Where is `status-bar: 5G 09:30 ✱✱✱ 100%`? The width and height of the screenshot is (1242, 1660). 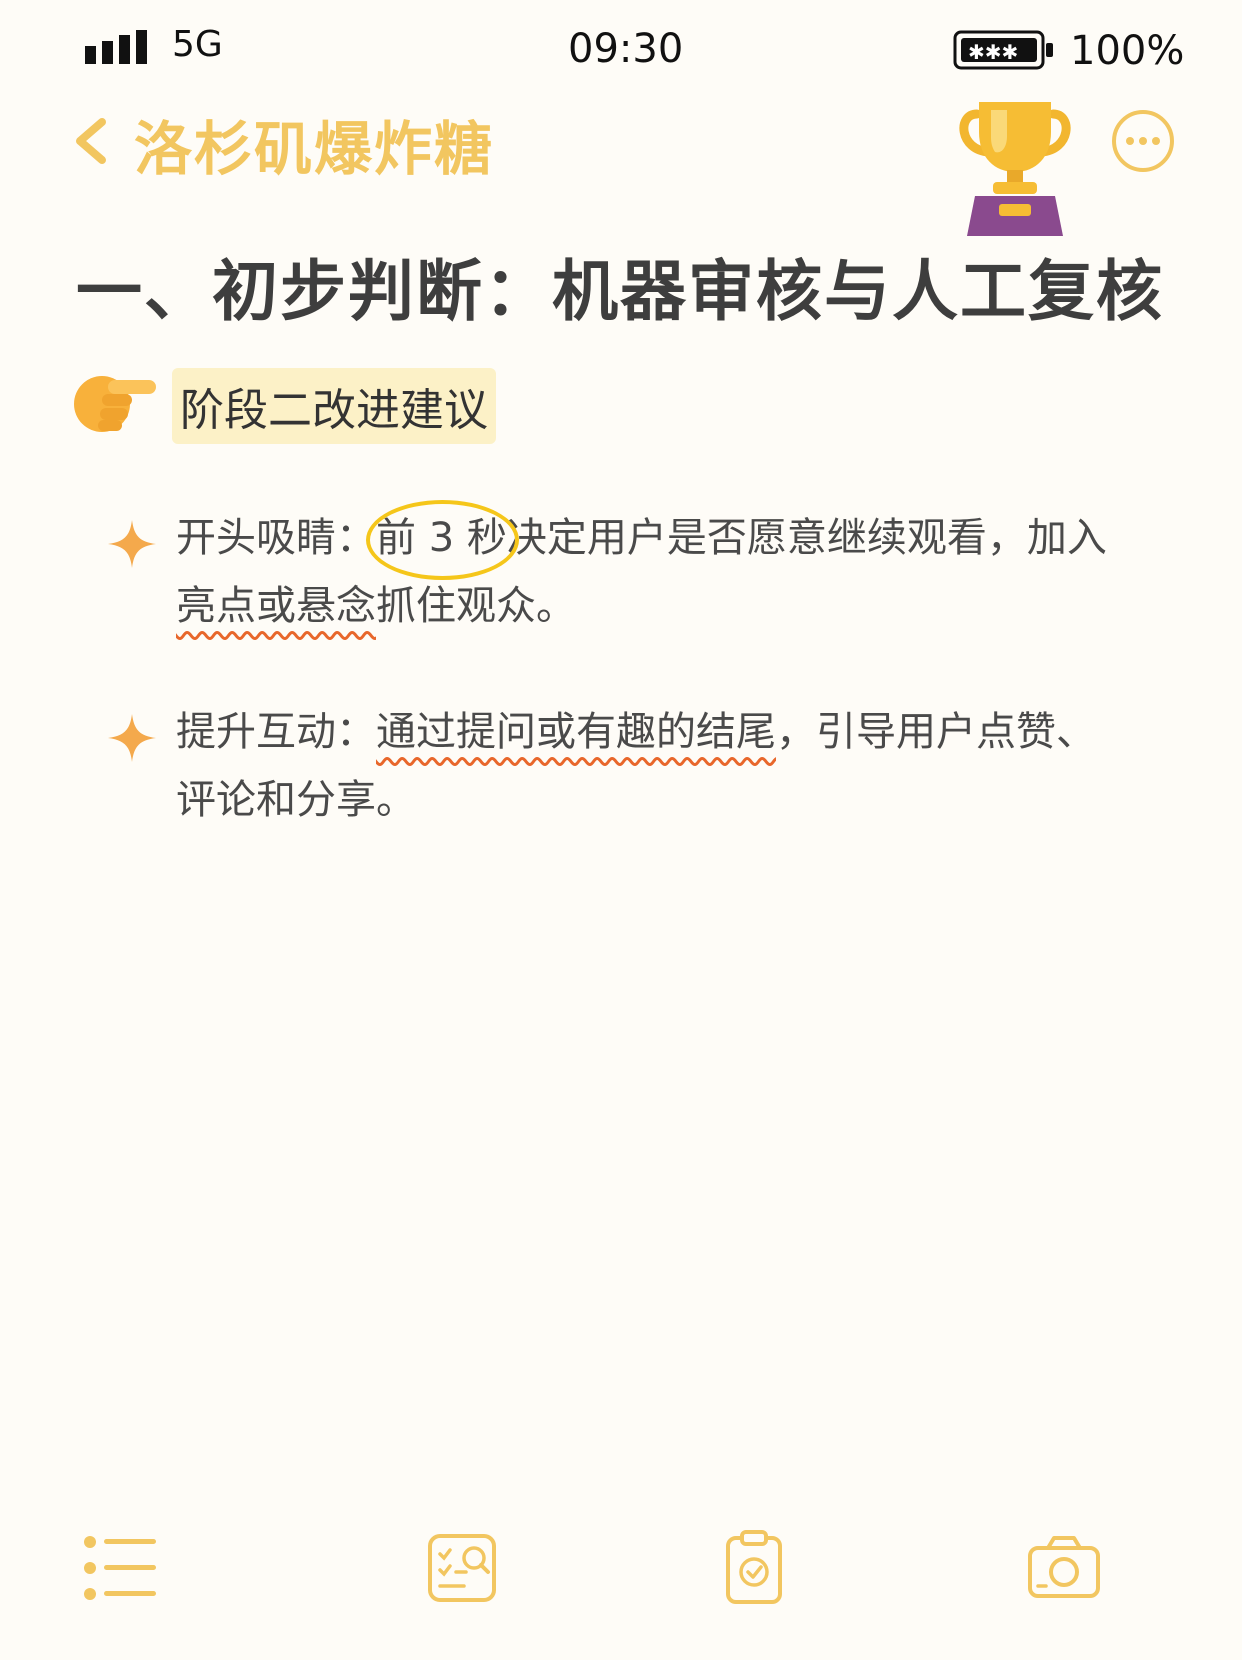 status-bar: 5G 09:30 ✱✱✱ 100% is located at coordinates (621, 50).